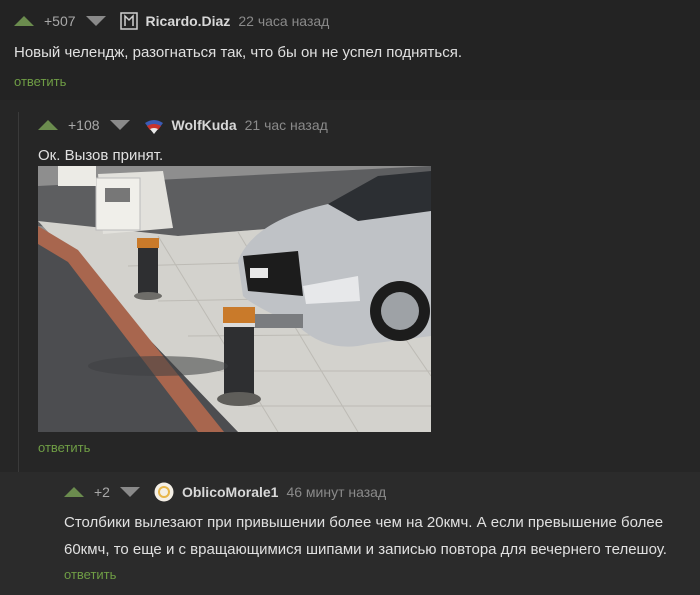  I want to click on comment-text: Ок. Вызов принят., so click(101, 155).